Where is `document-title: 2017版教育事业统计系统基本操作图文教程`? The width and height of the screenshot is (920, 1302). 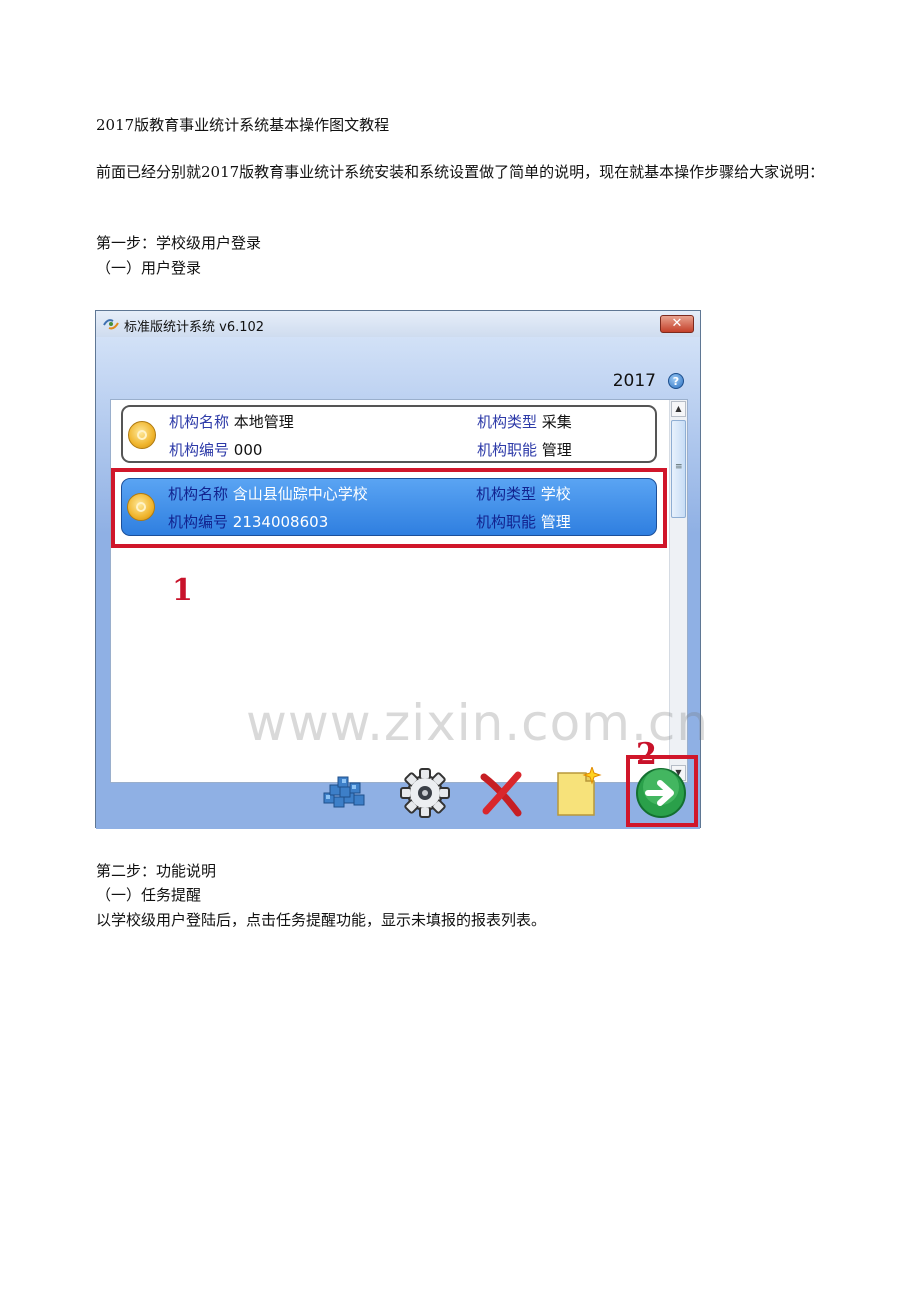 document-title: 2017版教育事业统计系统基本操作图文教程 is located at coordinates (243, 125).